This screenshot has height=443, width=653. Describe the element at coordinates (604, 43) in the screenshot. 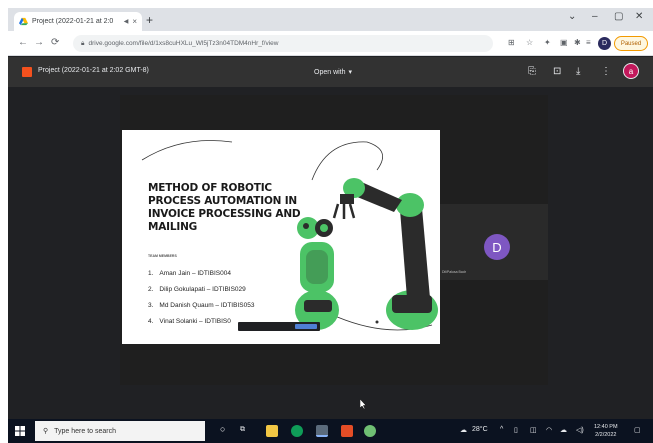

I see `profile-avatar: D` at that location.